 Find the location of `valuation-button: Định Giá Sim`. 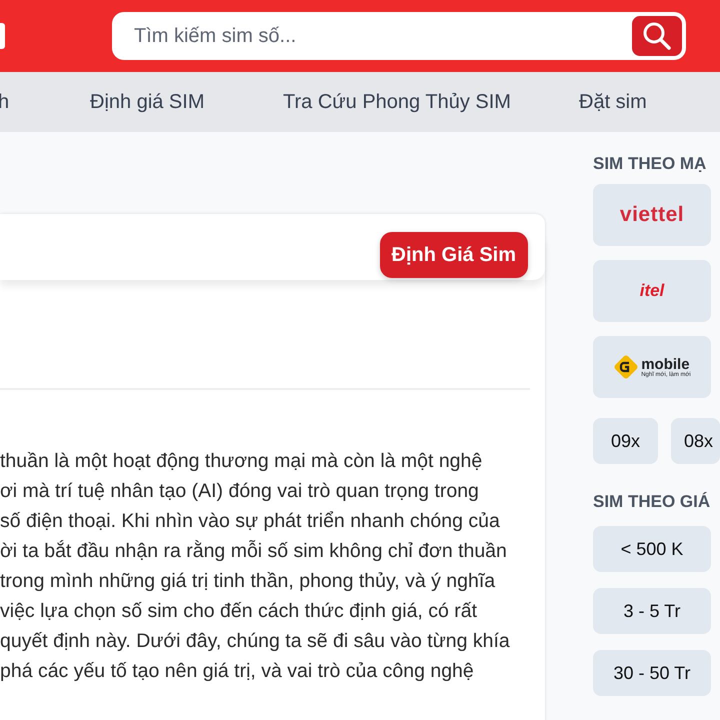

valuation-button: Định Giá Sim is located at coordinates (454, 255).